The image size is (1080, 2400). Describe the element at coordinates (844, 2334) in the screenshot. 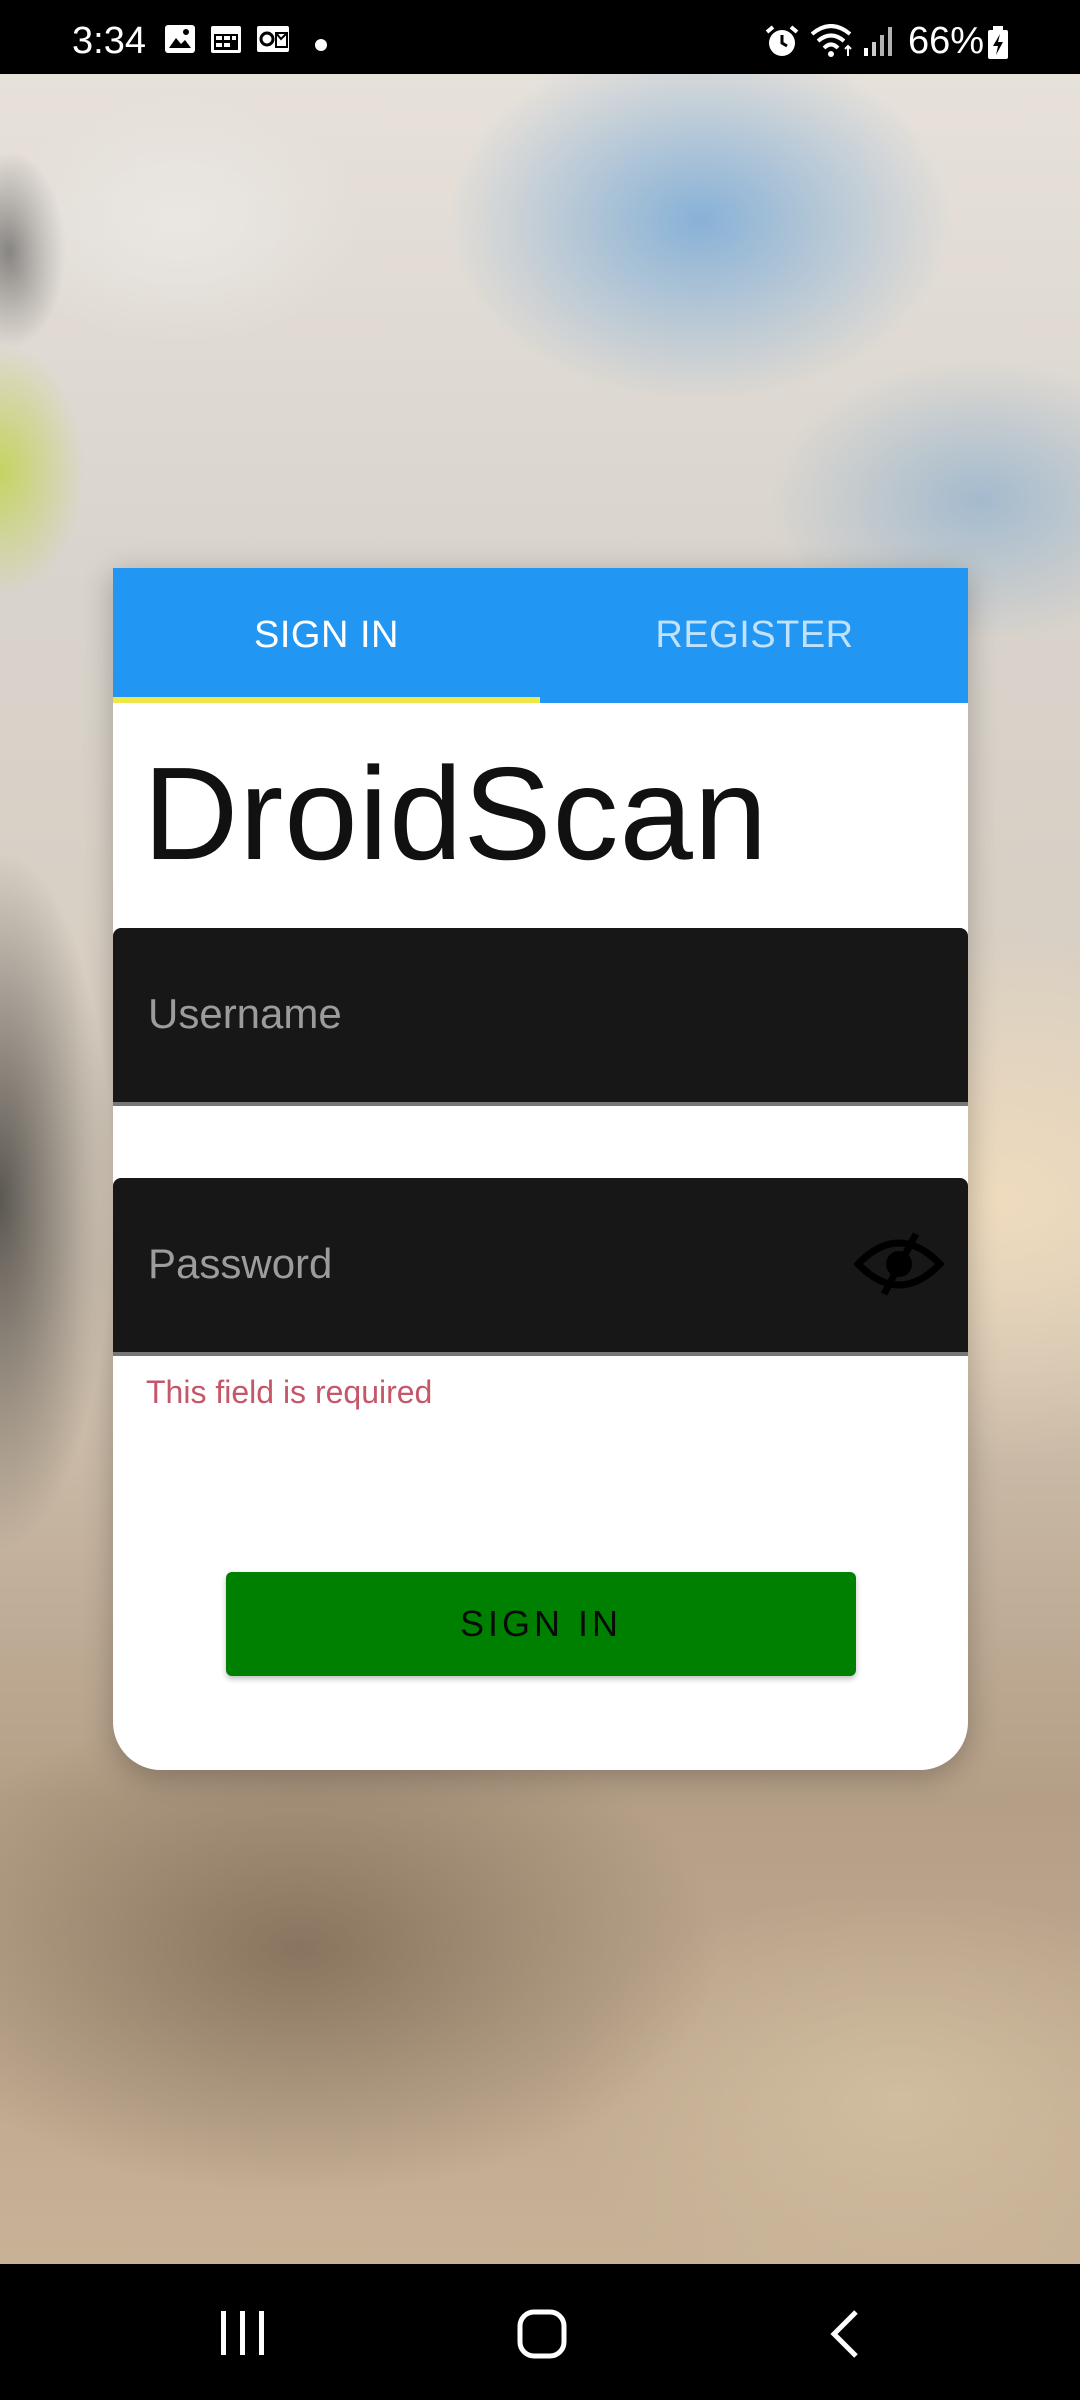

I see `back-icon` at that location.